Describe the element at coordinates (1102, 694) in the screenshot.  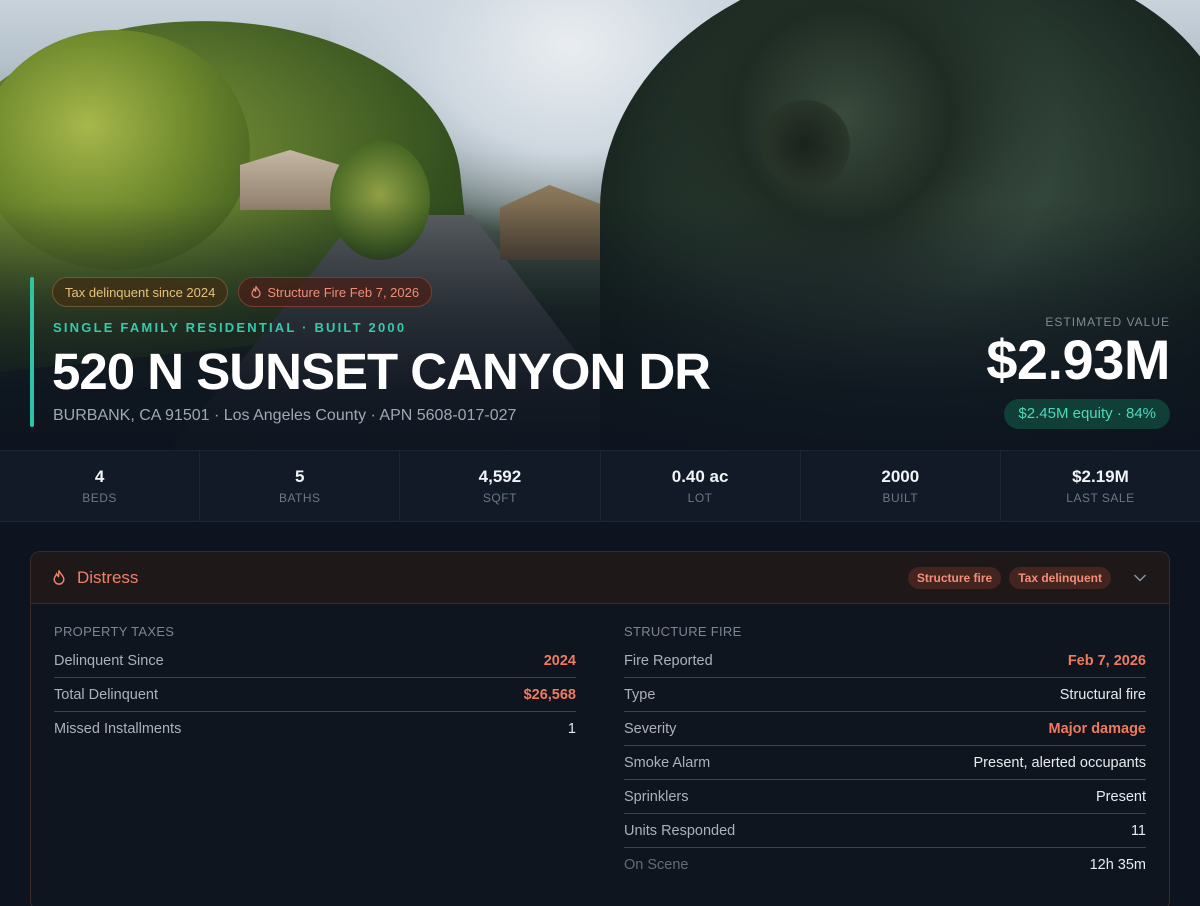
I see `row-value: Structural fire` at that location.